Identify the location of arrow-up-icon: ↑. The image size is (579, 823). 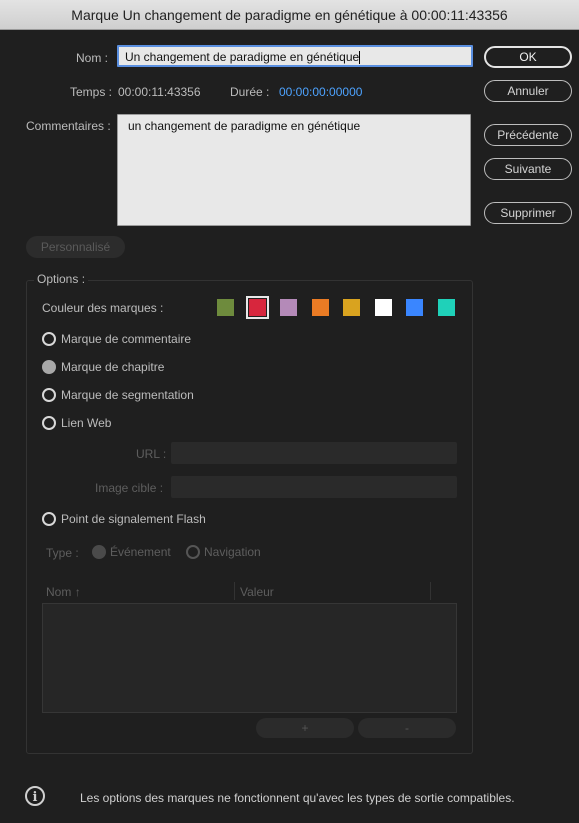
(77, 592).